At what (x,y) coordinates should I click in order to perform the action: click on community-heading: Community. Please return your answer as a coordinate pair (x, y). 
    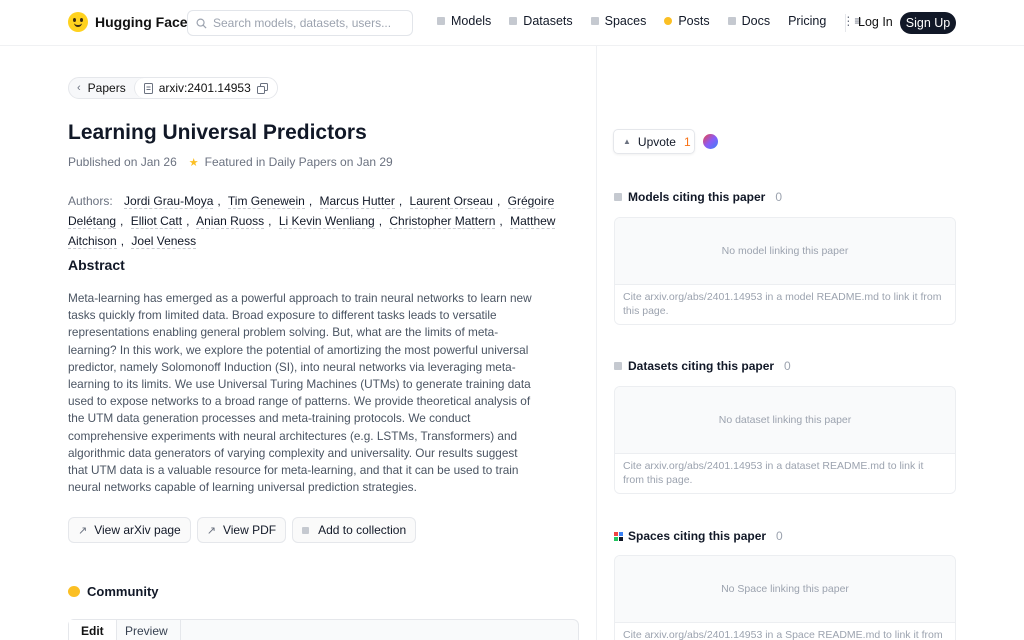
    Looking at the image, I should click on (113, 591).